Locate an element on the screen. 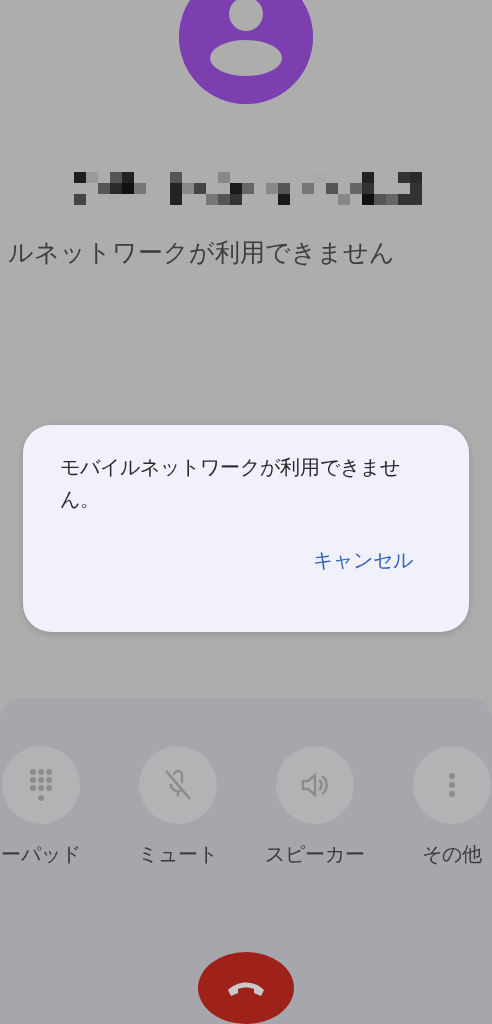 The height and width of the screenshot is (1024, 492). avatar-icon is located at coordinates (246, 52).